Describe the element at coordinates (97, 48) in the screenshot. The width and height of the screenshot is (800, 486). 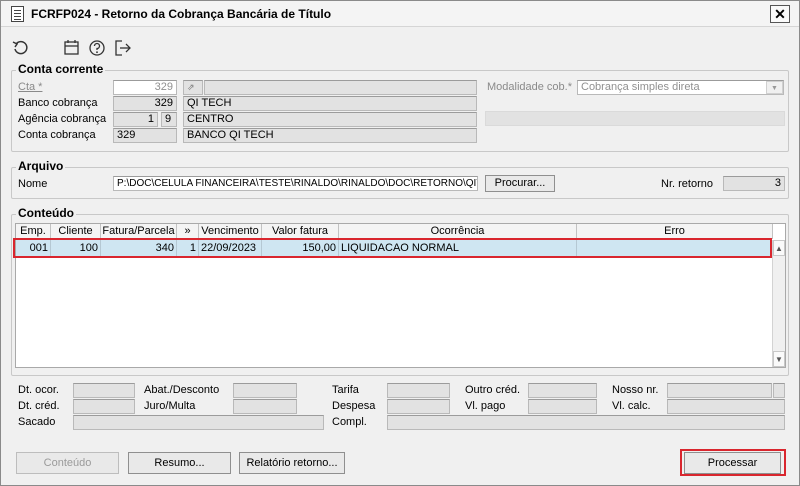
I see `help-icon` at that location.